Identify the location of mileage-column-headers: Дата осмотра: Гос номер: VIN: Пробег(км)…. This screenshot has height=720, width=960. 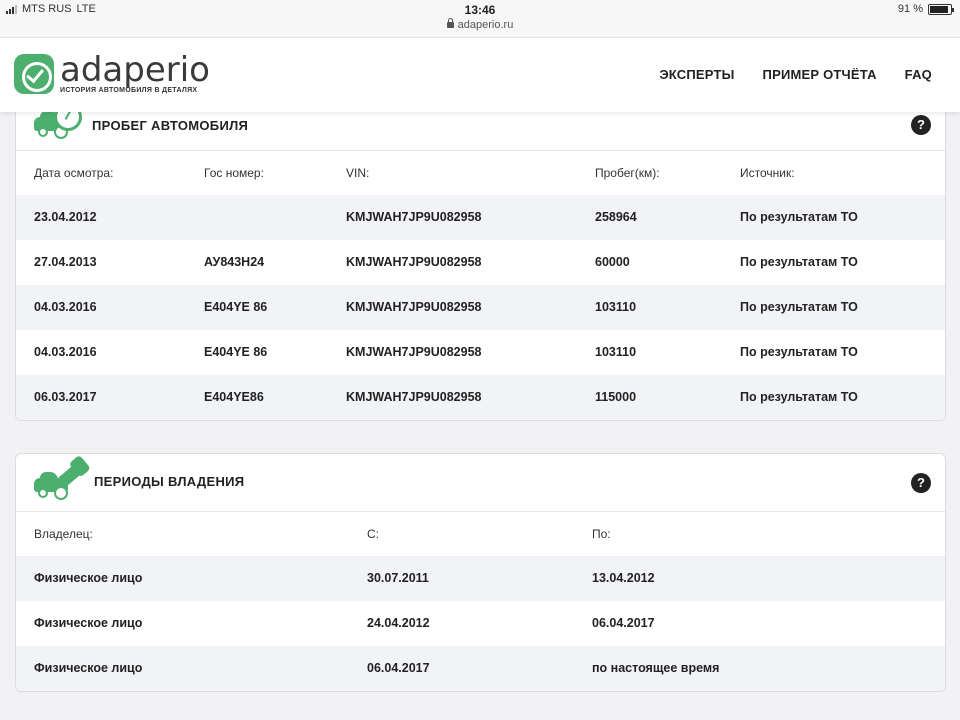
(480, 173).